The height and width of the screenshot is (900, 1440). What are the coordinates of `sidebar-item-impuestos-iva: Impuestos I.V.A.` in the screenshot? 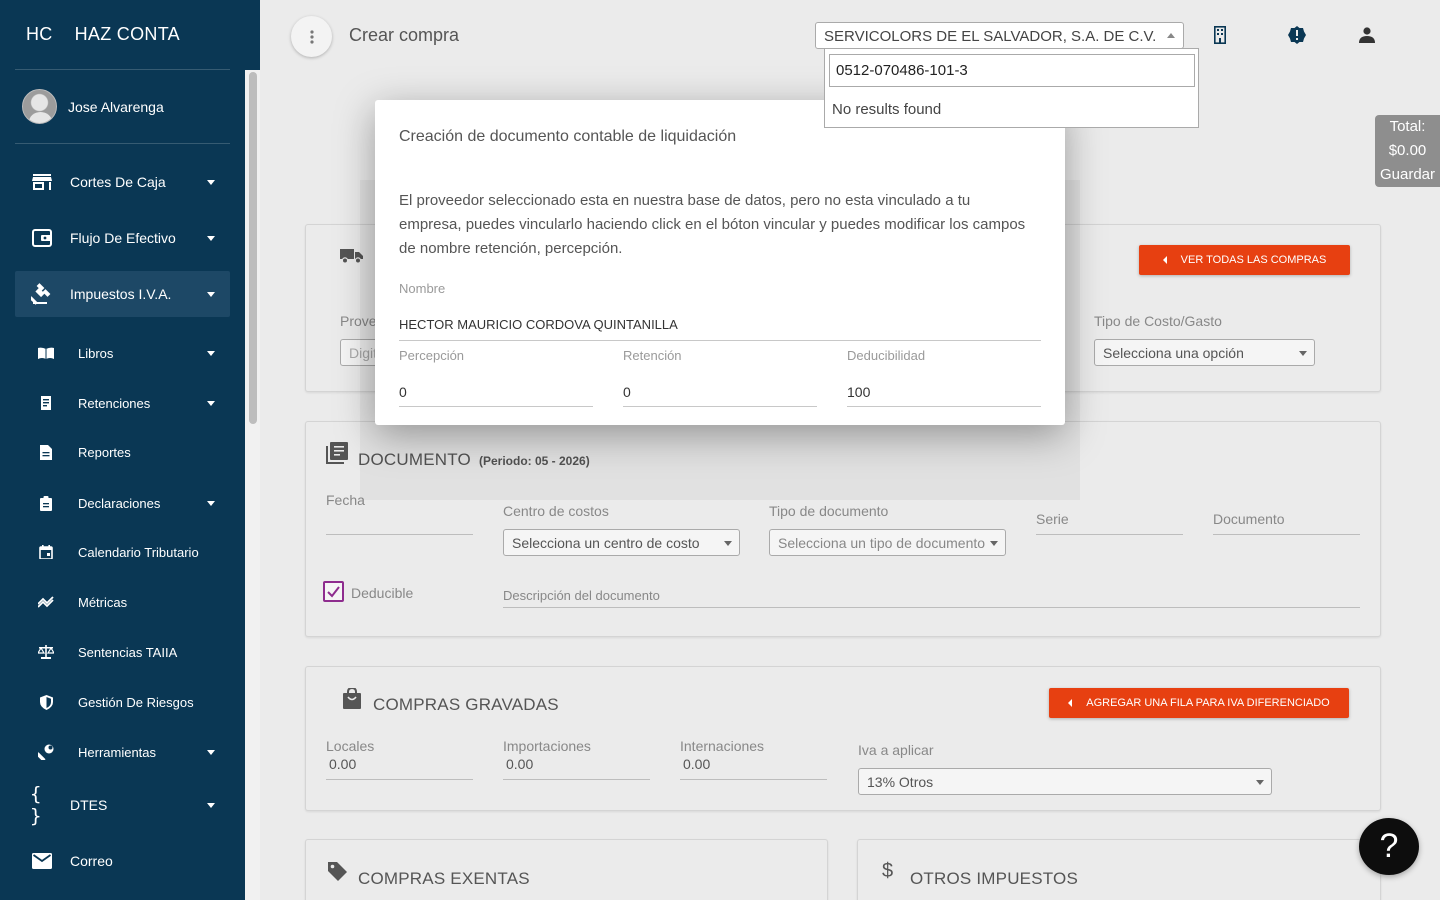 It's located at (122, 294).